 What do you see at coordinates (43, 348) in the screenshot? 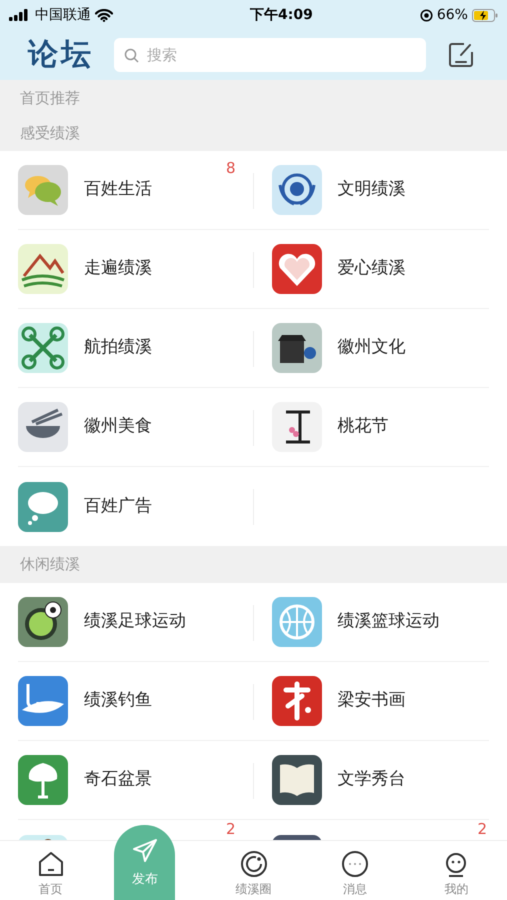
I see `drone-icon` at bounding box center [43, 348].